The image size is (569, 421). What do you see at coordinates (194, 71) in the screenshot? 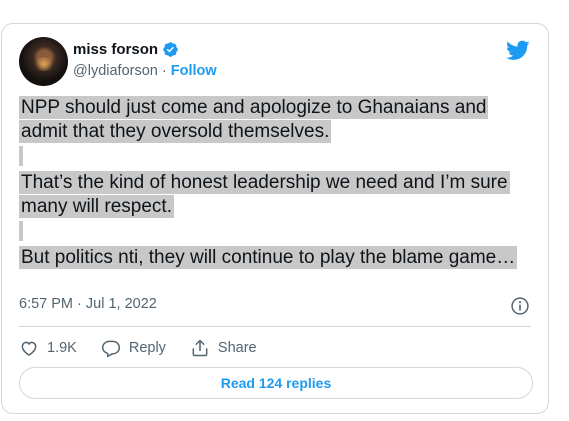
I see `follow-button: Follow` at bounding box center [194, 71].